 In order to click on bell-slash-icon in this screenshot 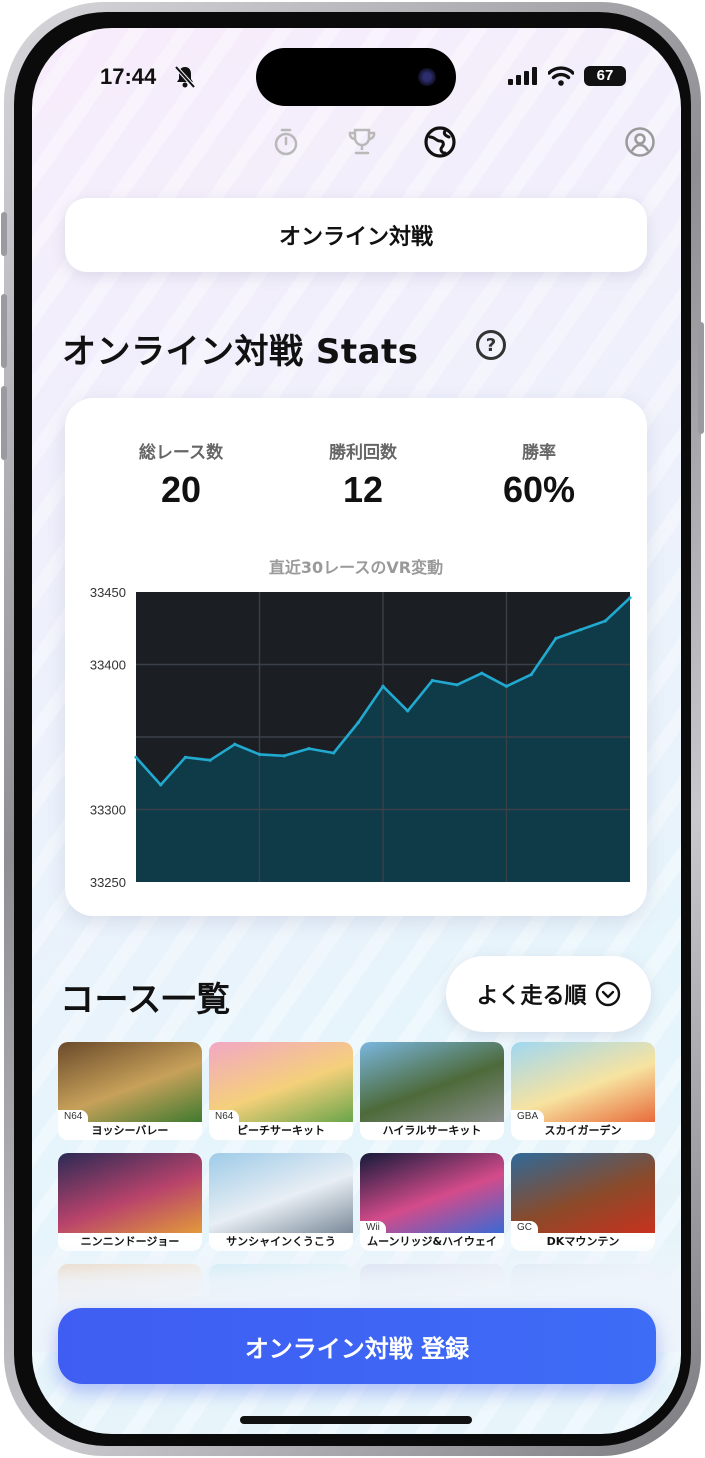, I will do `click(185, 79)`.